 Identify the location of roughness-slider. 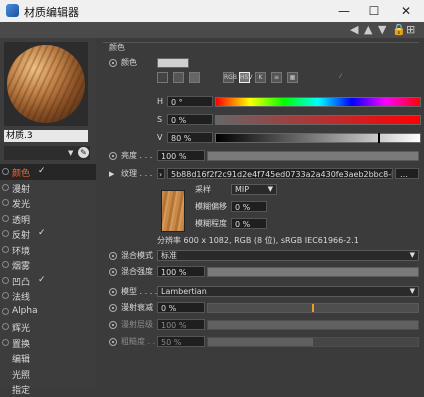
(313, 342).